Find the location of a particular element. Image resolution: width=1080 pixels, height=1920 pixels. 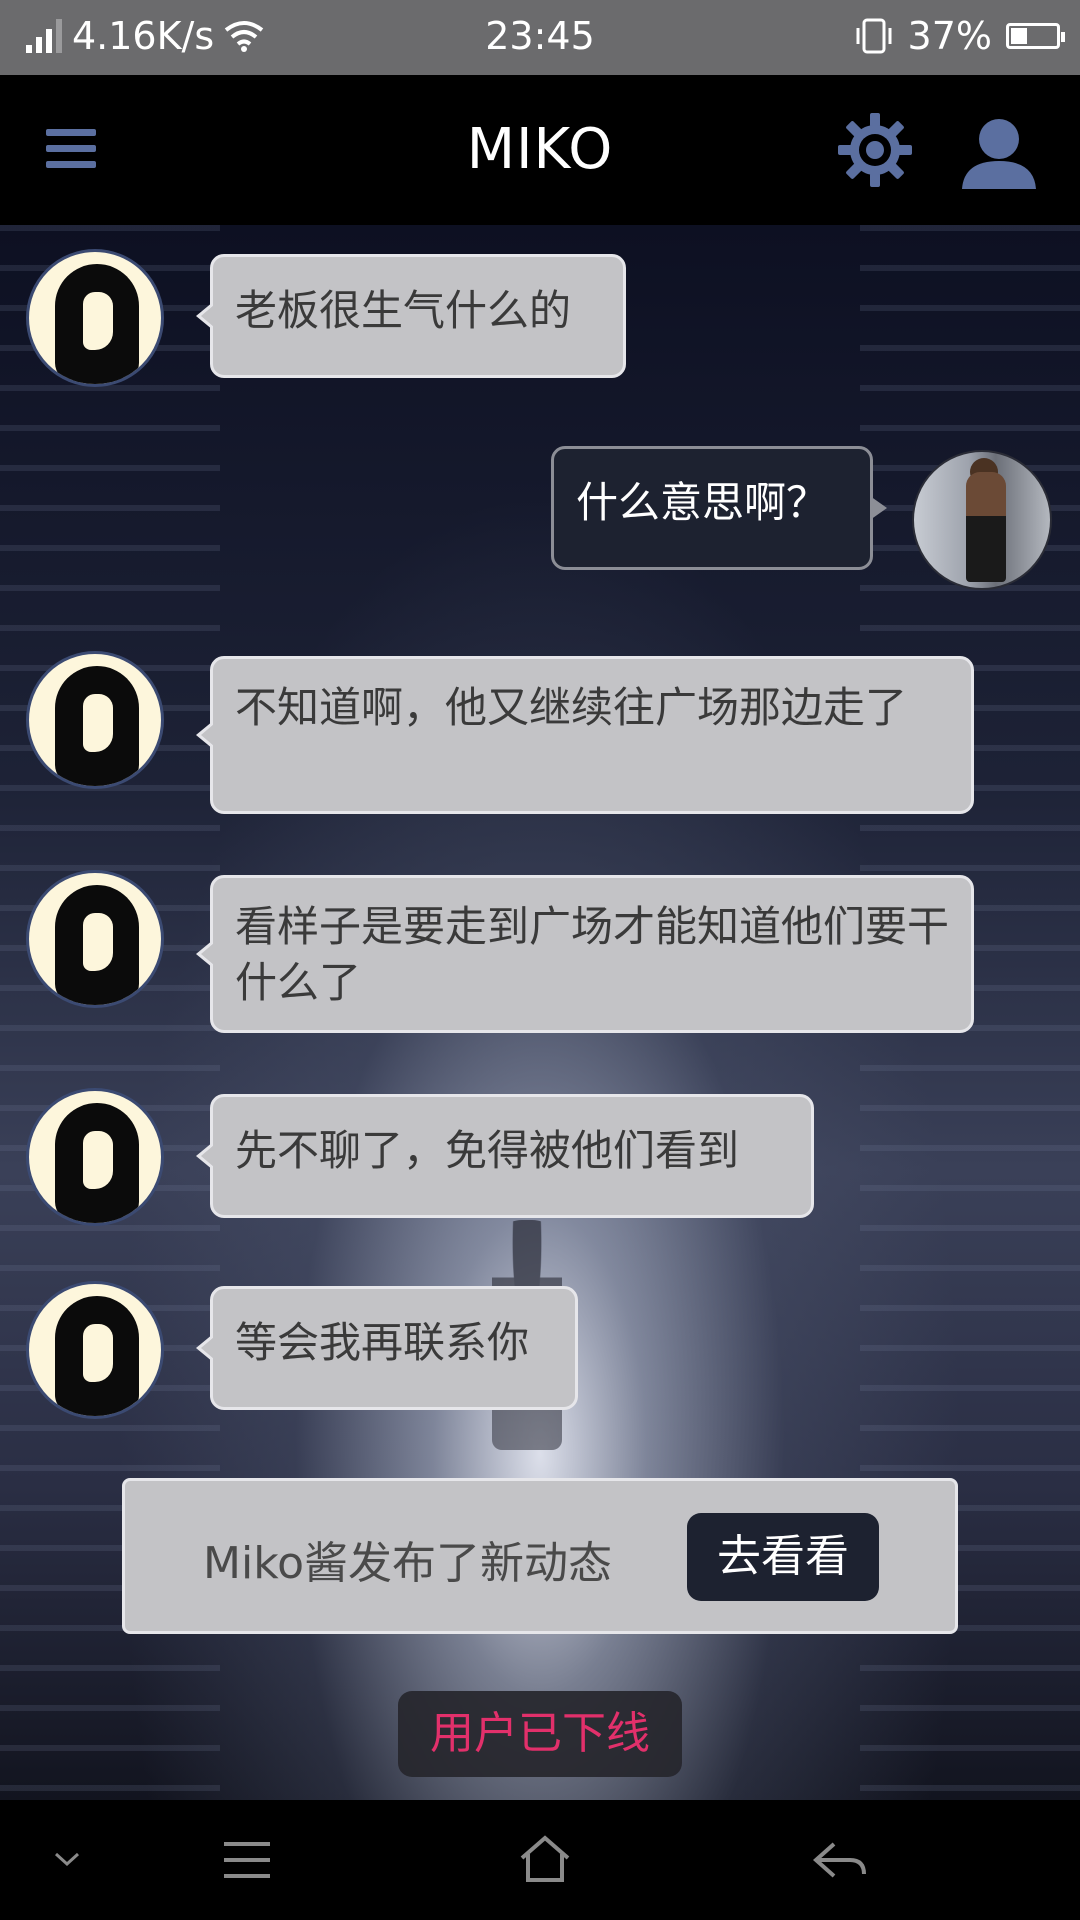

message-bubble-in: 老板很生气什么的 is located at coordinates (411, 316).